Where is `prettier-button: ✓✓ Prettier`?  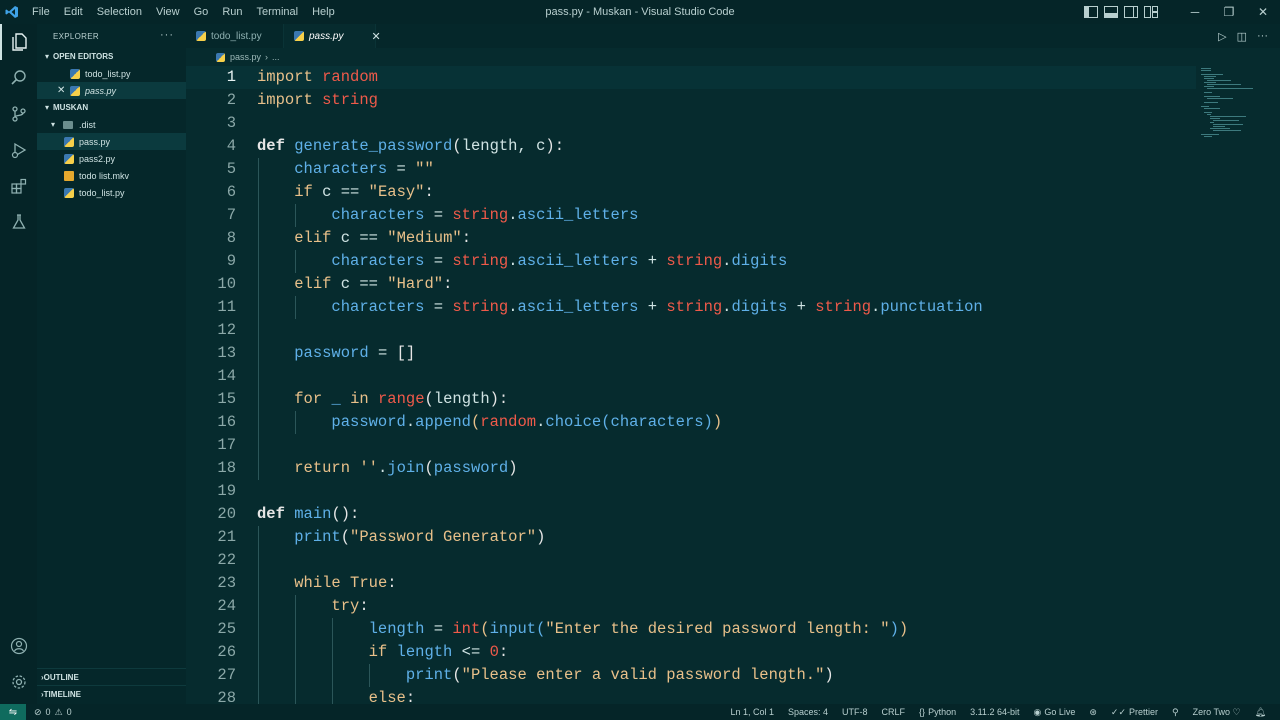 prettier-button: ✓✓ Prettier is located at coordinates (1134, 712).